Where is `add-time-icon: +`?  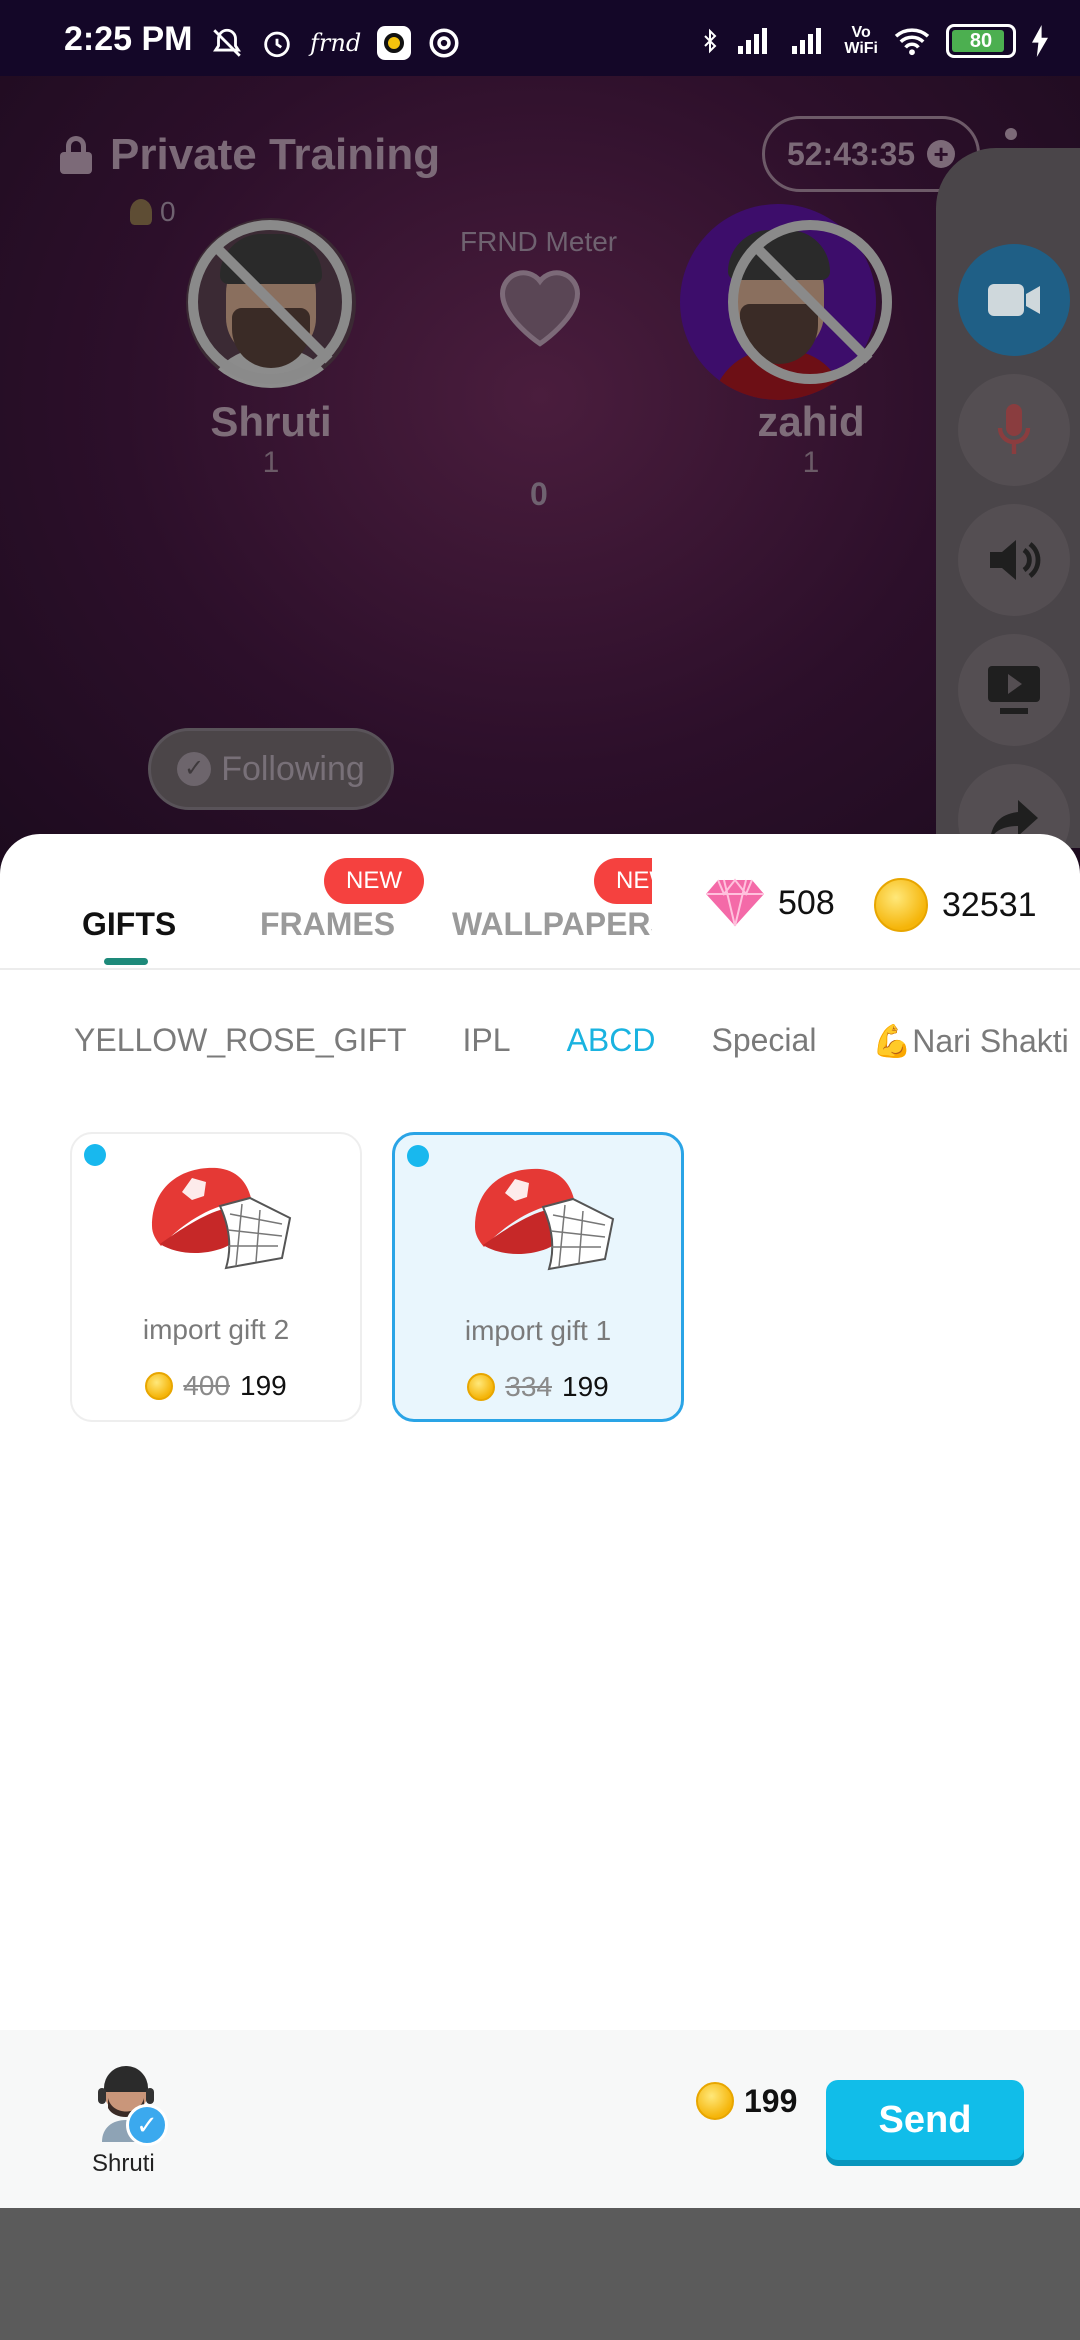
add-time-icon: + is located at coordinates (941, 154).